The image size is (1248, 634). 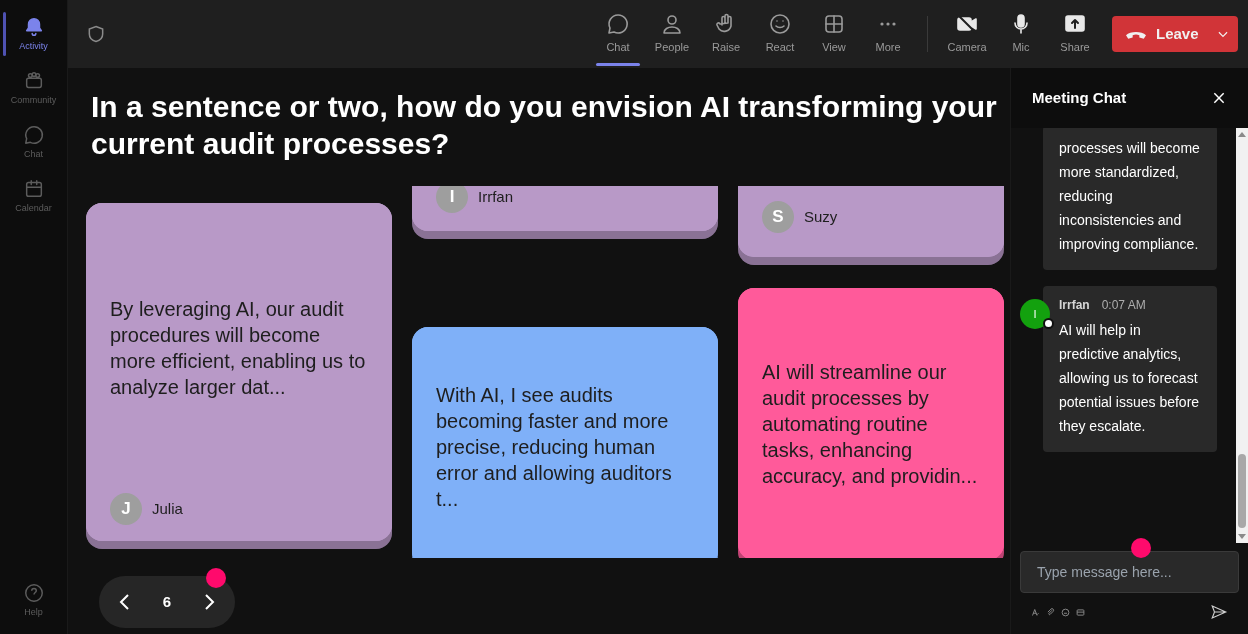 I want to click on question-mark-icon, so click(x=33, y=593).